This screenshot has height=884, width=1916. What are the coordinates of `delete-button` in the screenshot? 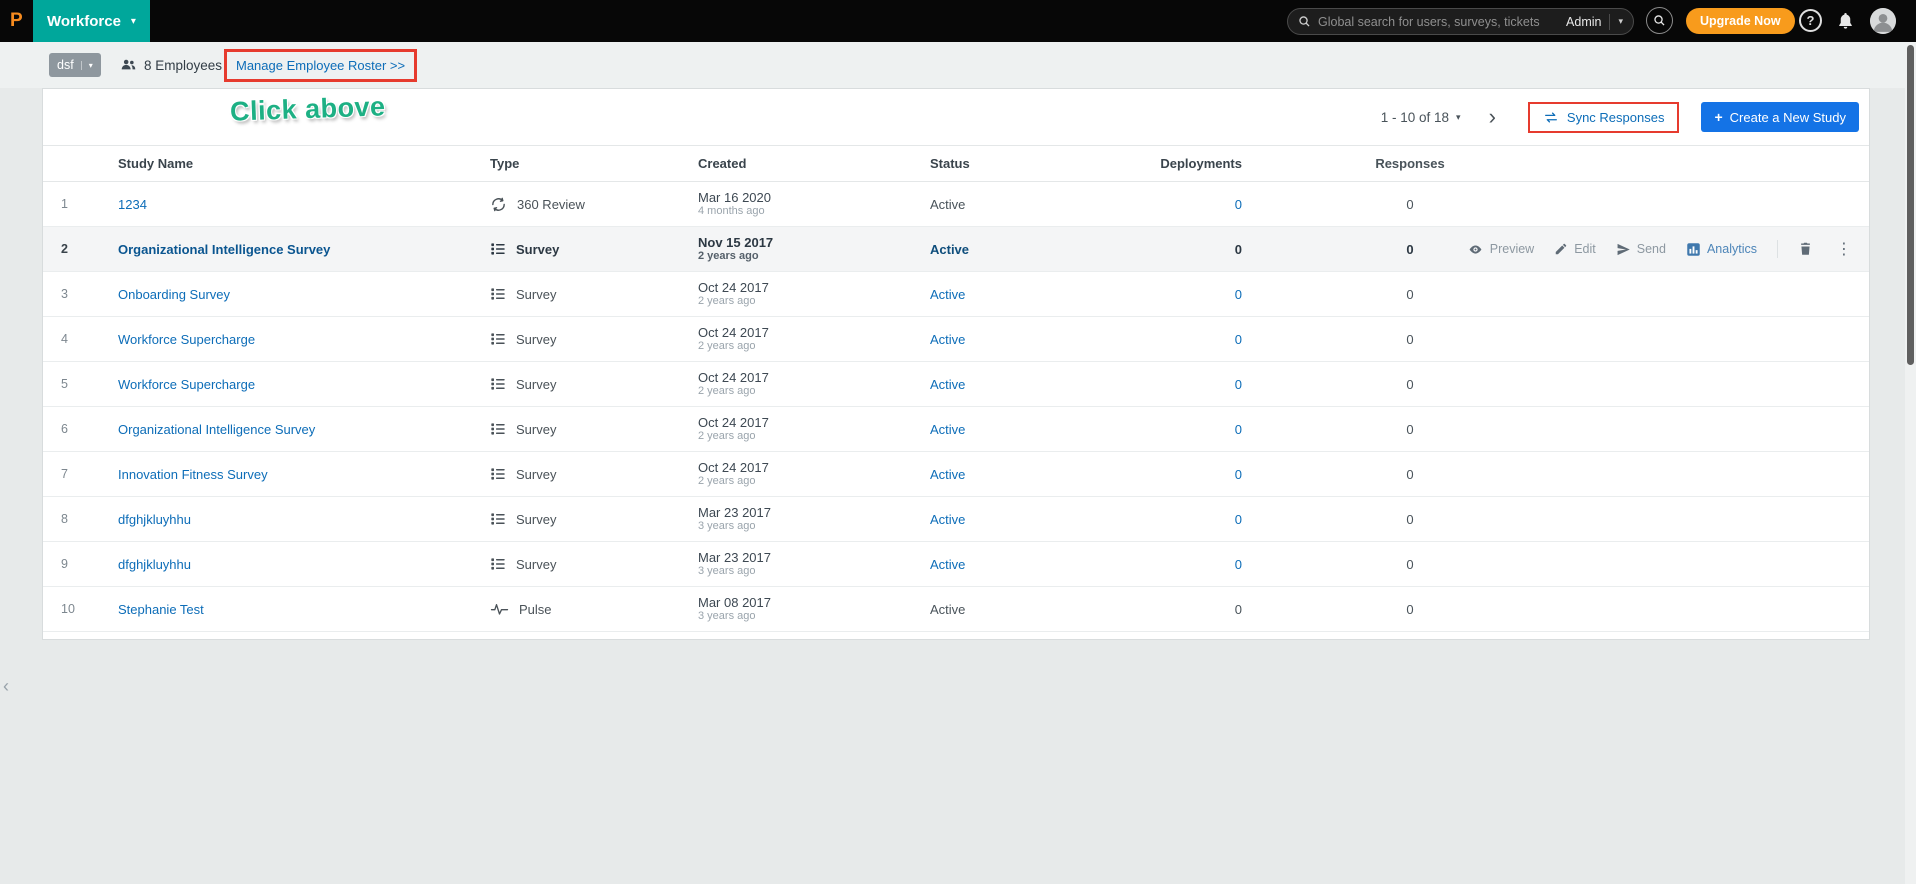 It's located at (1805, 249).